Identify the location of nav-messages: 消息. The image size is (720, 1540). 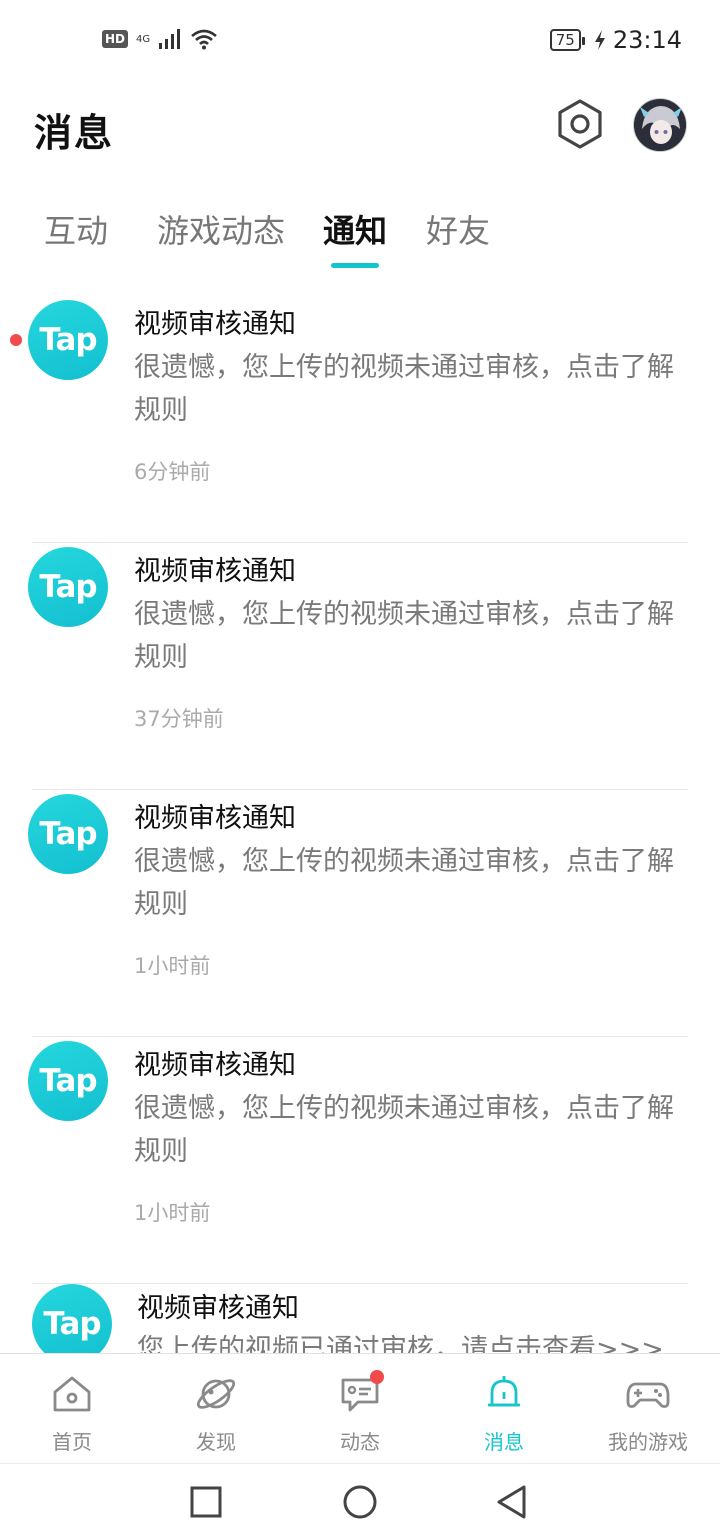
(504, 1413).